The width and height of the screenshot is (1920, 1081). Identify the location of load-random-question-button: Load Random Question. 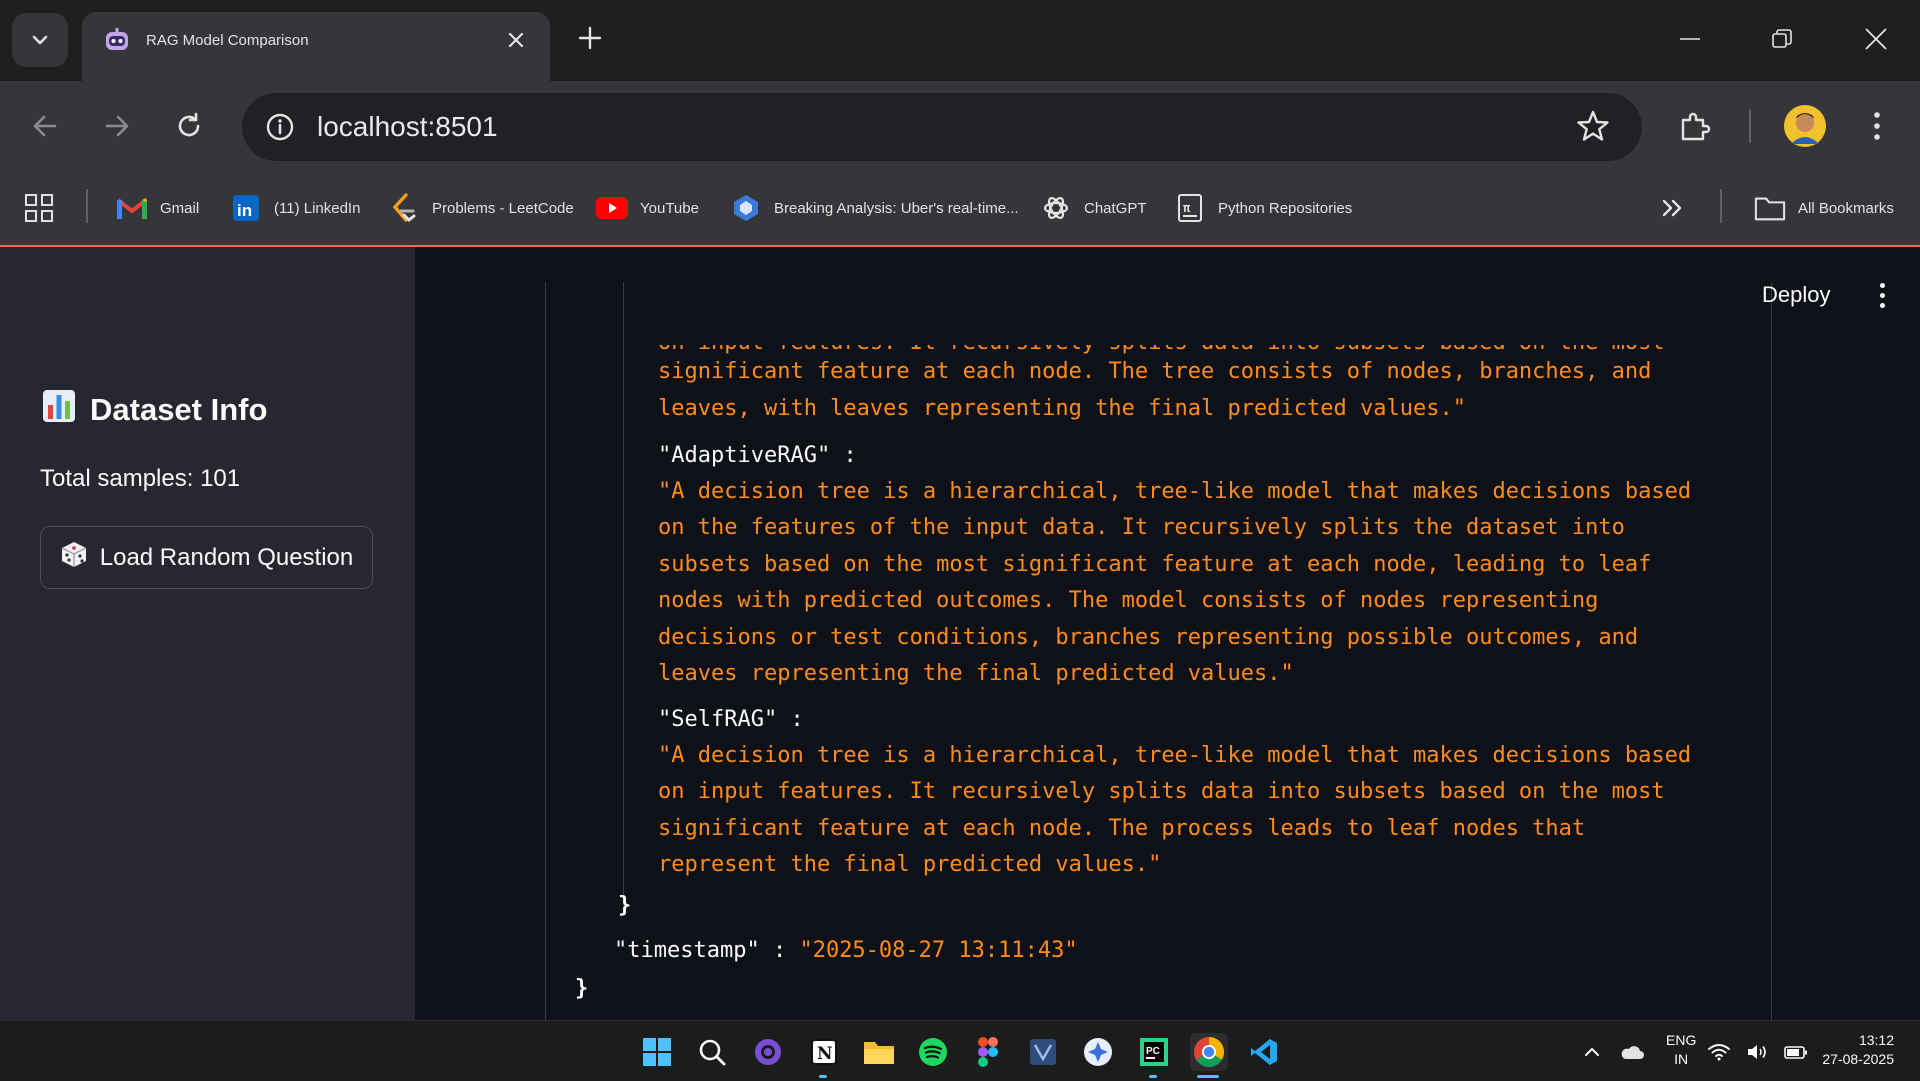
(206, 557).